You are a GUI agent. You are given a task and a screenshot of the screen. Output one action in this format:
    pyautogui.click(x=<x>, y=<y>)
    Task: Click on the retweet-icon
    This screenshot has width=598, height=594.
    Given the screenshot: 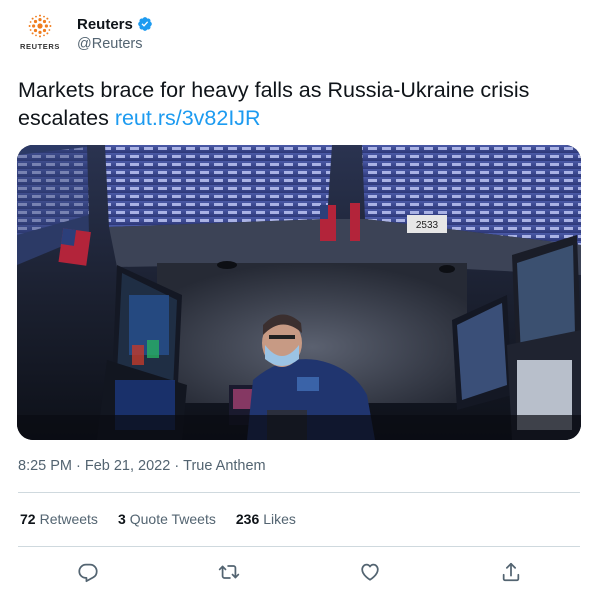 What is the action you would take?
    pyautogui.click(x=229, y=572)
    